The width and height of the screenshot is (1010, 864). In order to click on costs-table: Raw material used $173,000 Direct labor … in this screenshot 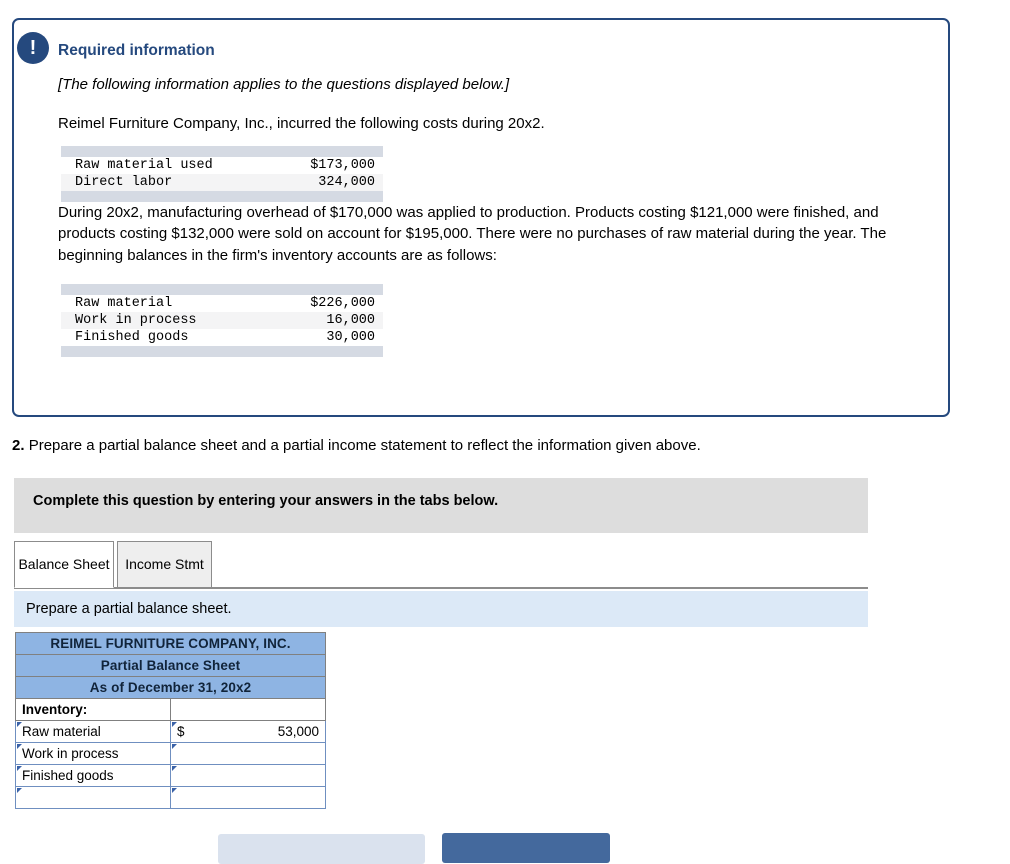, I will do `click(222, 174)`.